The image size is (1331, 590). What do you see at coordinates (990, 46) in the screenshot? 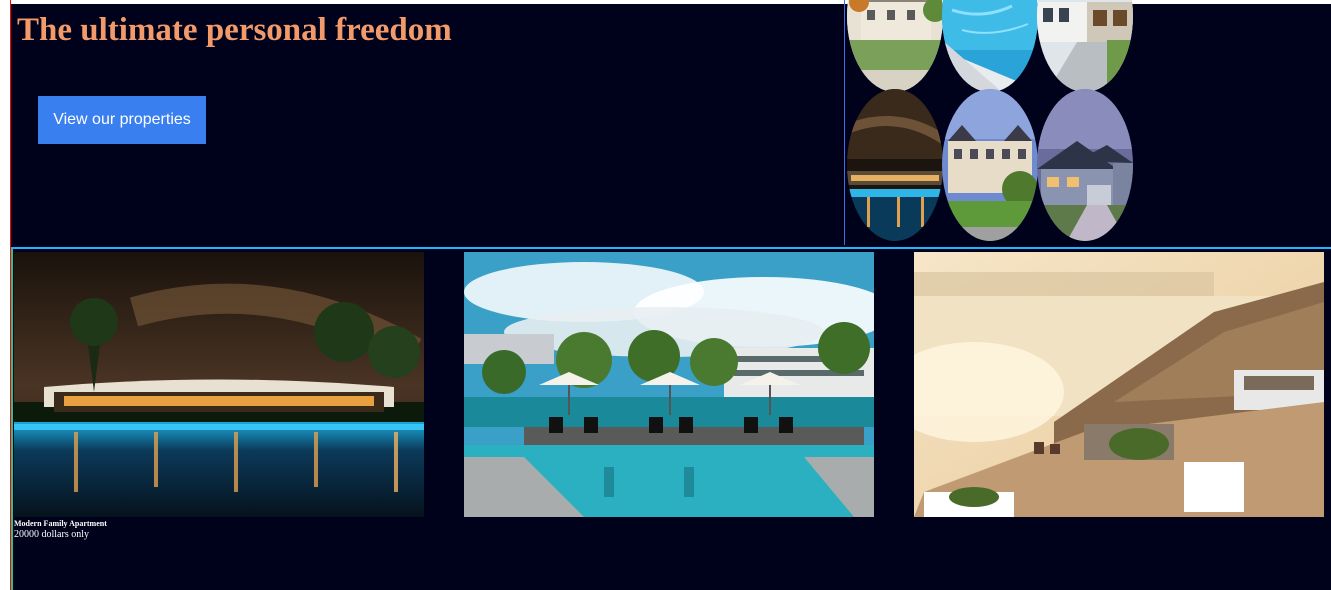
I see `gallery-photo-pool-corner` at bounding box center [990, 46].